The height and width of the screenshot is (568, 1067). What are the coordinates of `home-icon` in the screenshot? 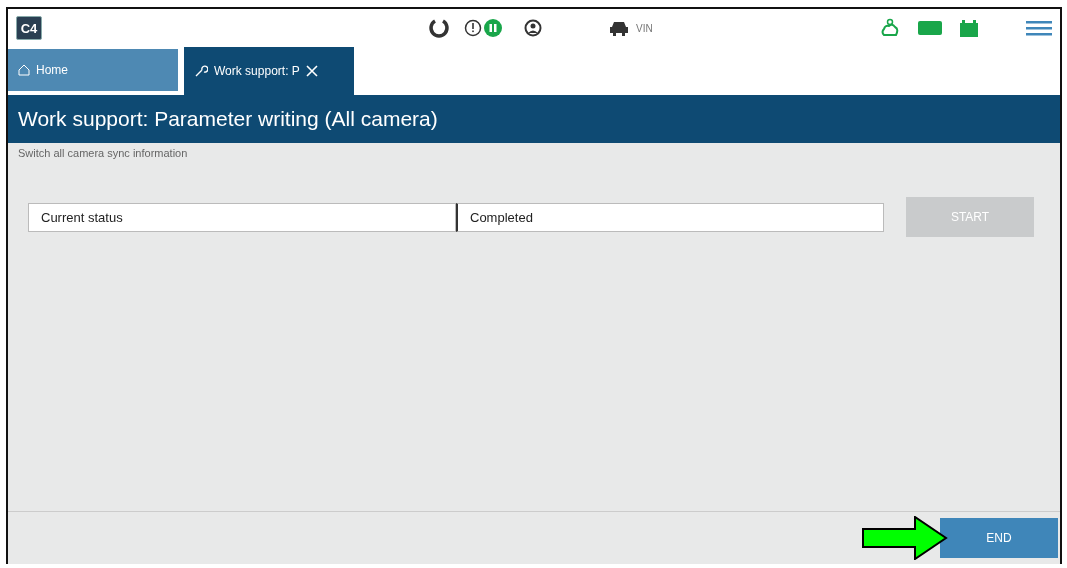 It's located at (24, 70).